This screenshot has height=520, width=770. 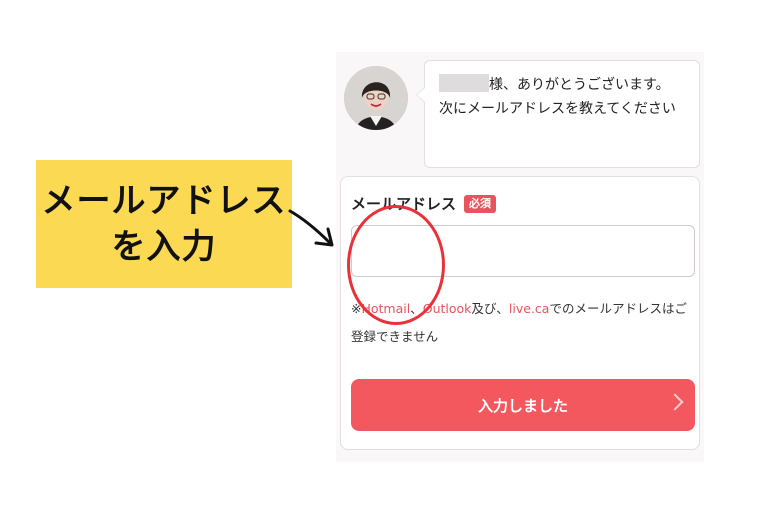 I want to click on callout-line-2: を入力, so click(x=164, y=247).